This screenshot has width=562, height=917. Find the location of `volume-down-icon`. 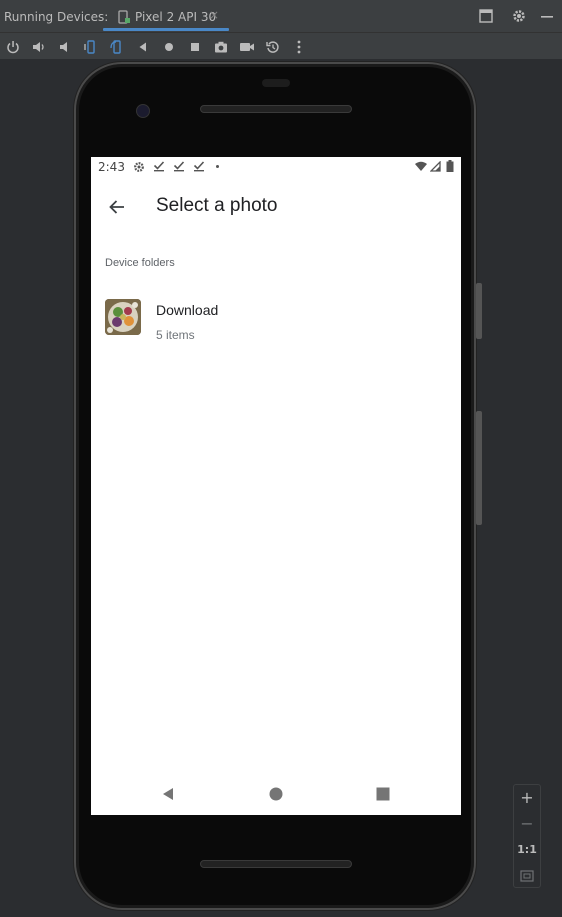

volume-down-icon is located at coordinates (65, 47).